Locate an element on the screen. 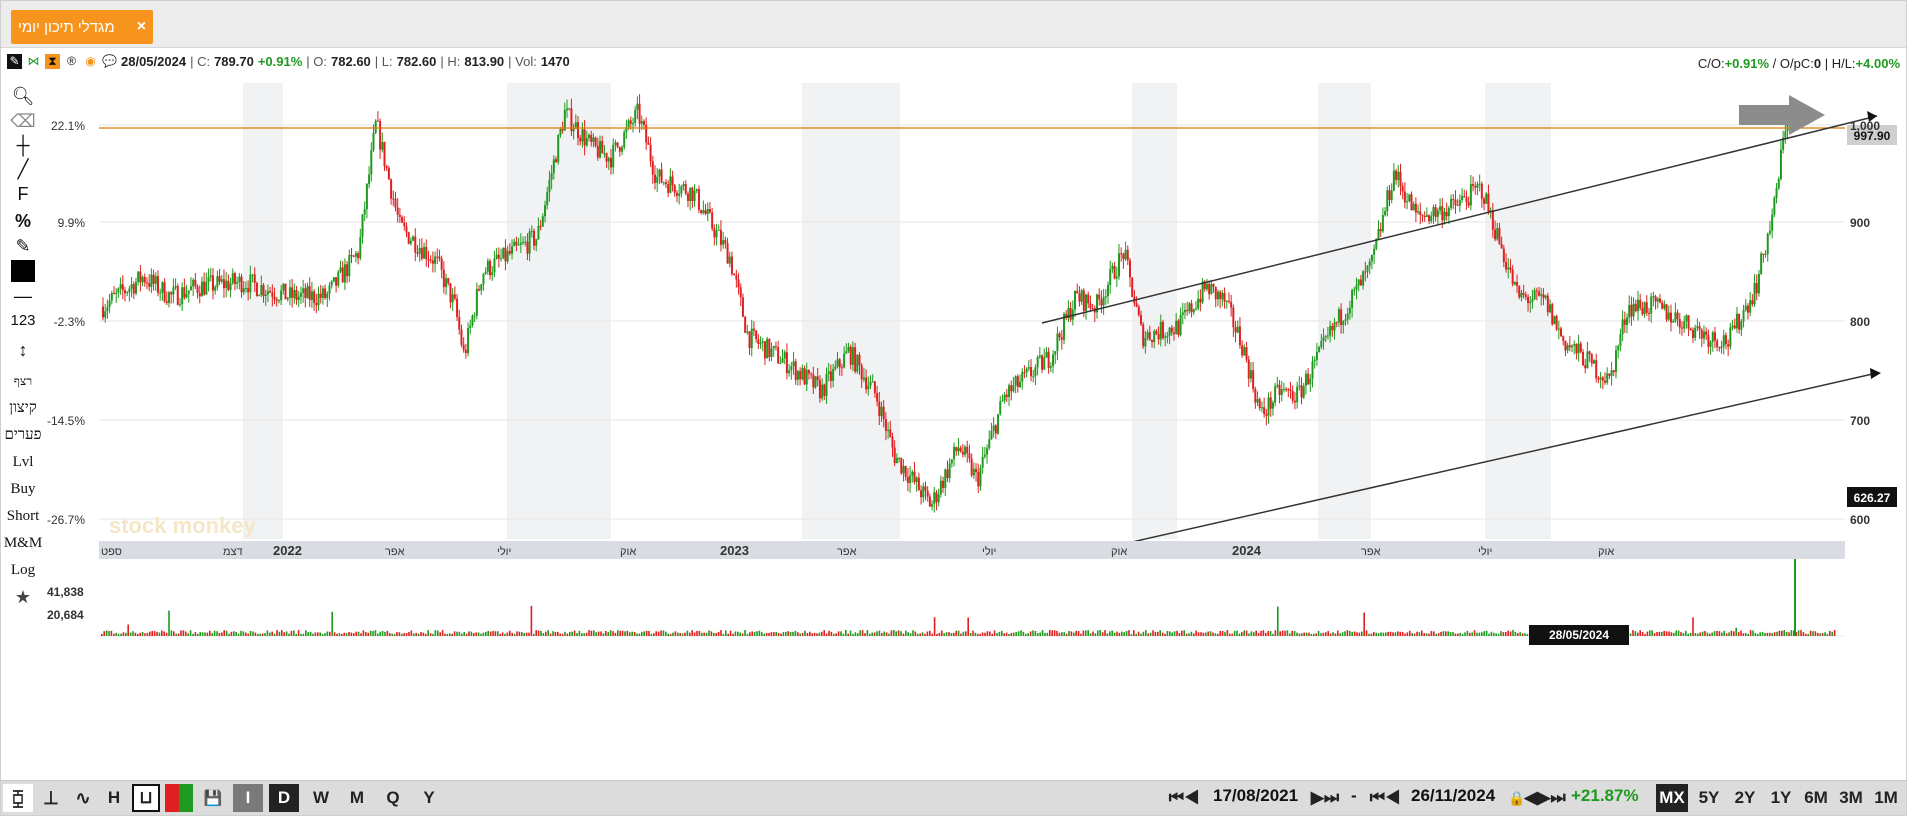 This screenshot has height=816, width=1907. lvl-tool: Lvl is located at coordinates (23, 462).